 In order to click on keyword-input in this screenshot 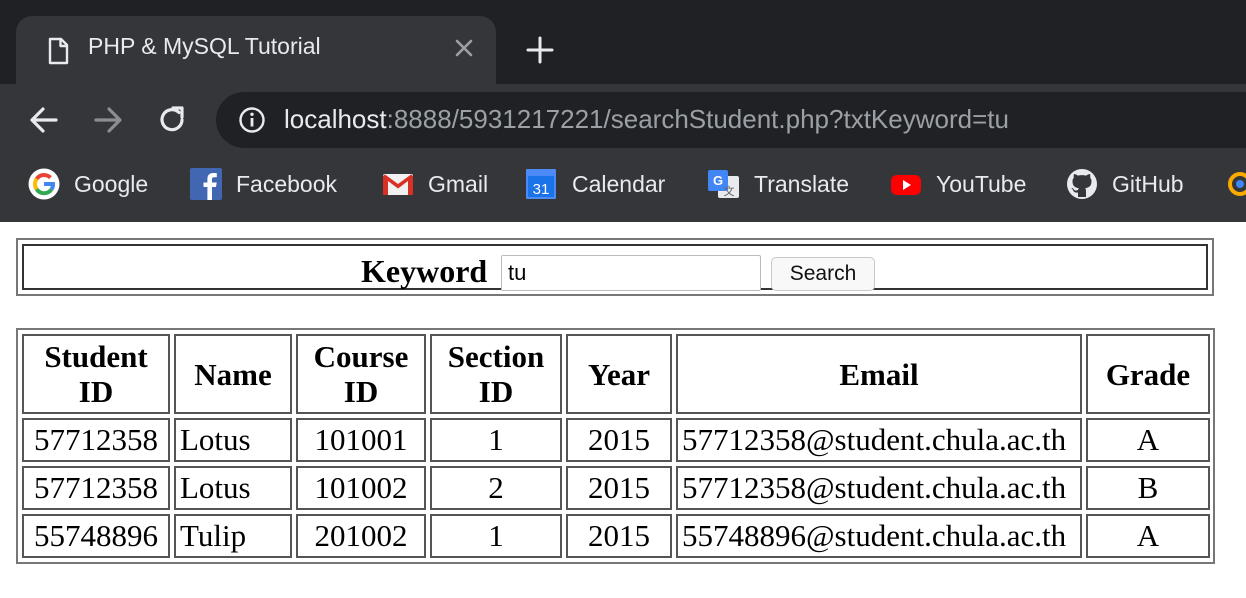, I will do `click(631, 273)`.